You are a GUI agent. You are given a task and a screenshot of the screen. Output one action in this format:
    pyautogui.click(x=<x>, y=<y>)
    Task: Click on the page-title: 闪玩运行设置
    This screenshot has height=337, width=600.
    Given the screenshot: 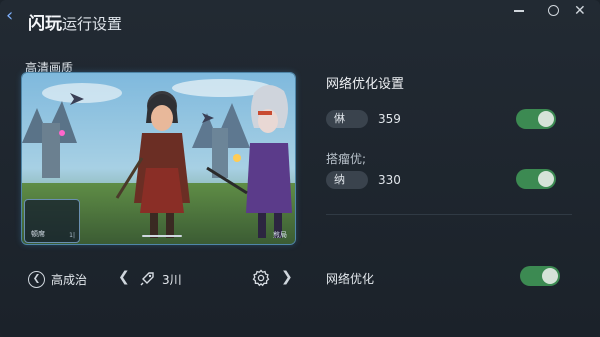 What is the action you would take?
    pyautogui.click(x=75, y=21)
    